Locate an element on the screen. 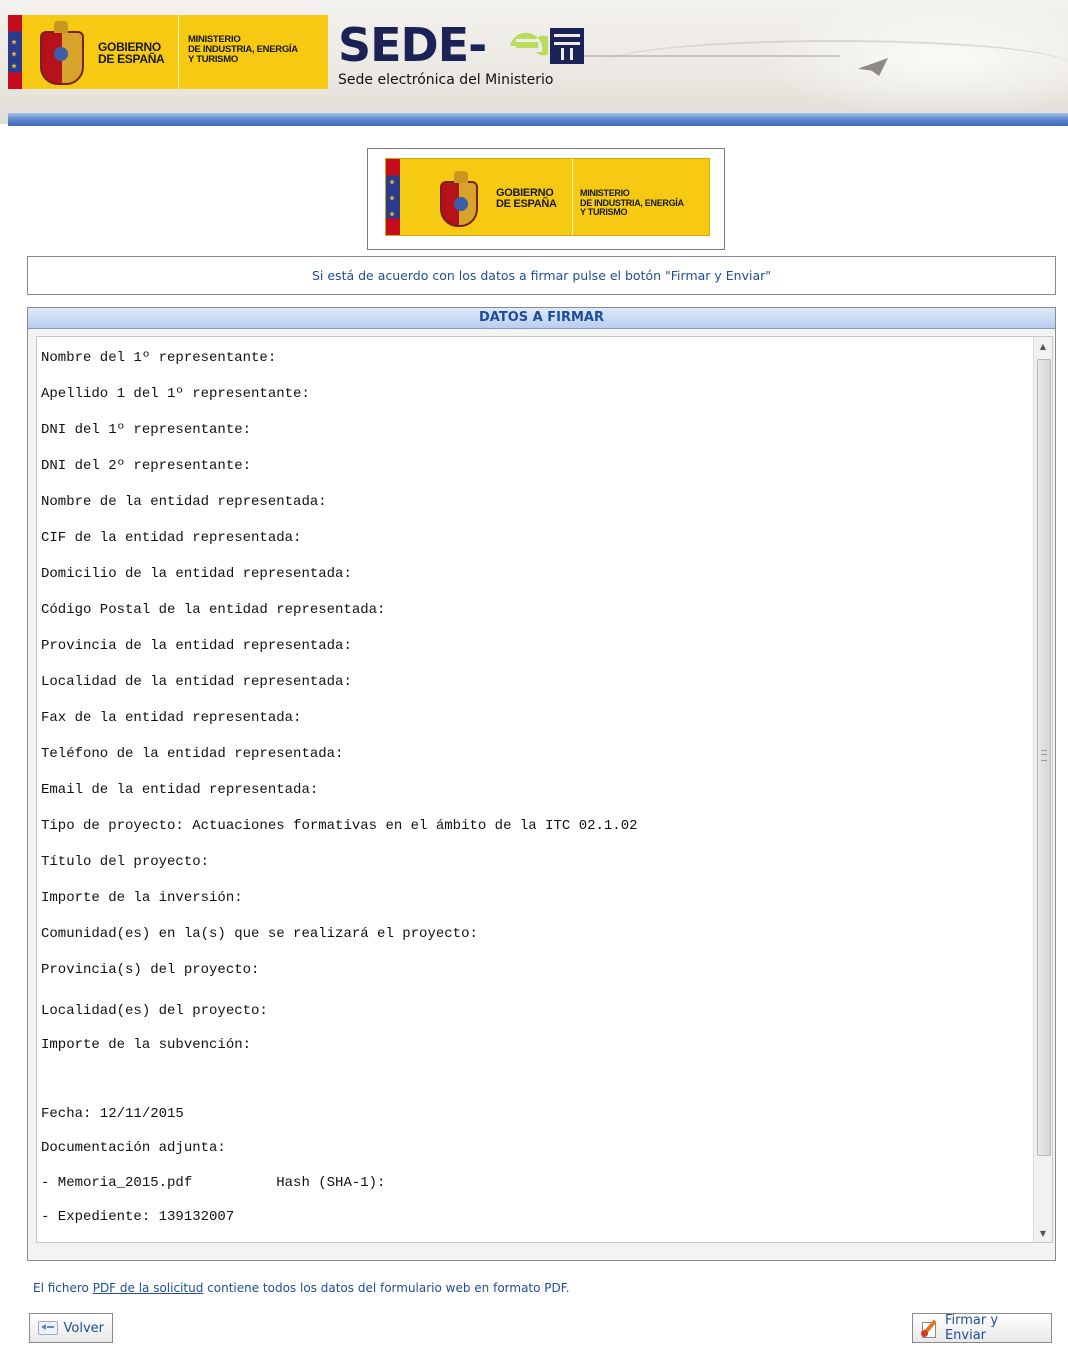 Image resolution: width=1068 pixels, height=1358 pixels. pdf-link: PDF de la solicitud is located at coordinates (148, 1288).